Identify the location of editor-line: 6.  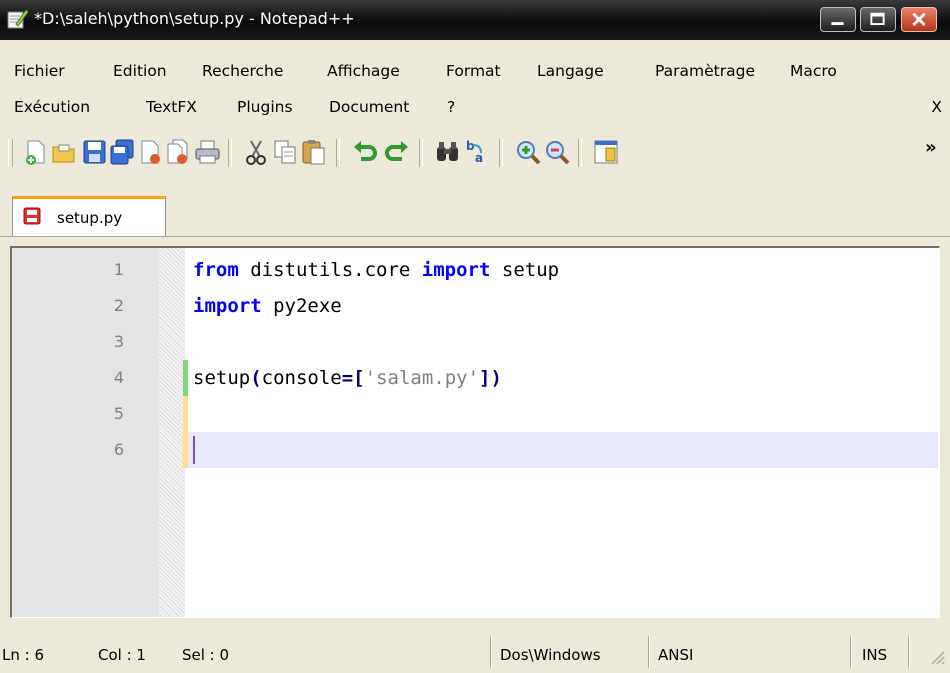
(475, 450).